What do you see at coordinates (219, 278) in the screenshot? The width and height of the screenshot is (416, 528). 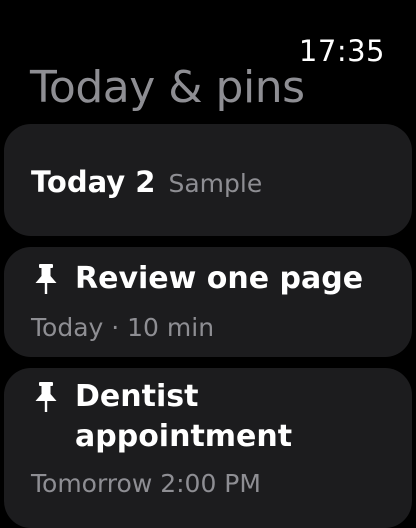 I see `task-title: Review one page` at bounding box center [219, 278].